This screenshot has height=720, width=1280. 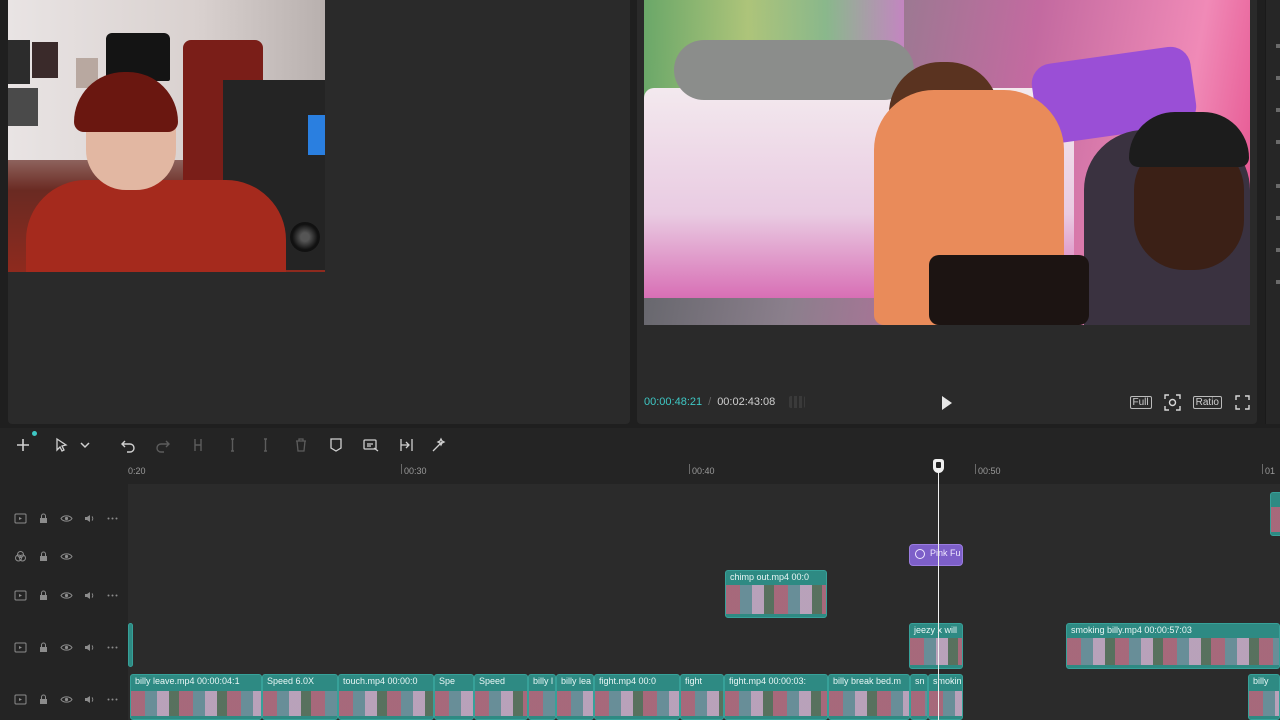 I want to click on clip-label: billy l, so click(x=543, y=681).